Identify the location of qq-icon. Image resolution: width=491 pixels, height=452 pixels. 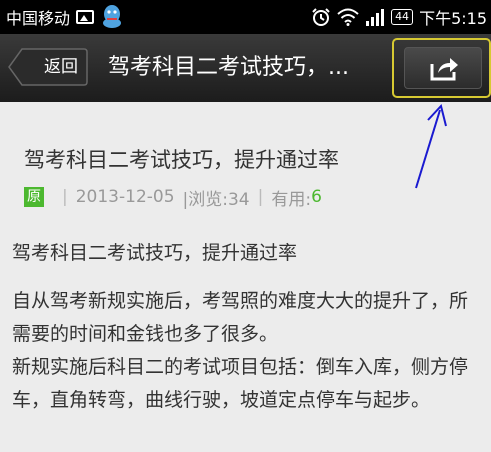
(112, 16).